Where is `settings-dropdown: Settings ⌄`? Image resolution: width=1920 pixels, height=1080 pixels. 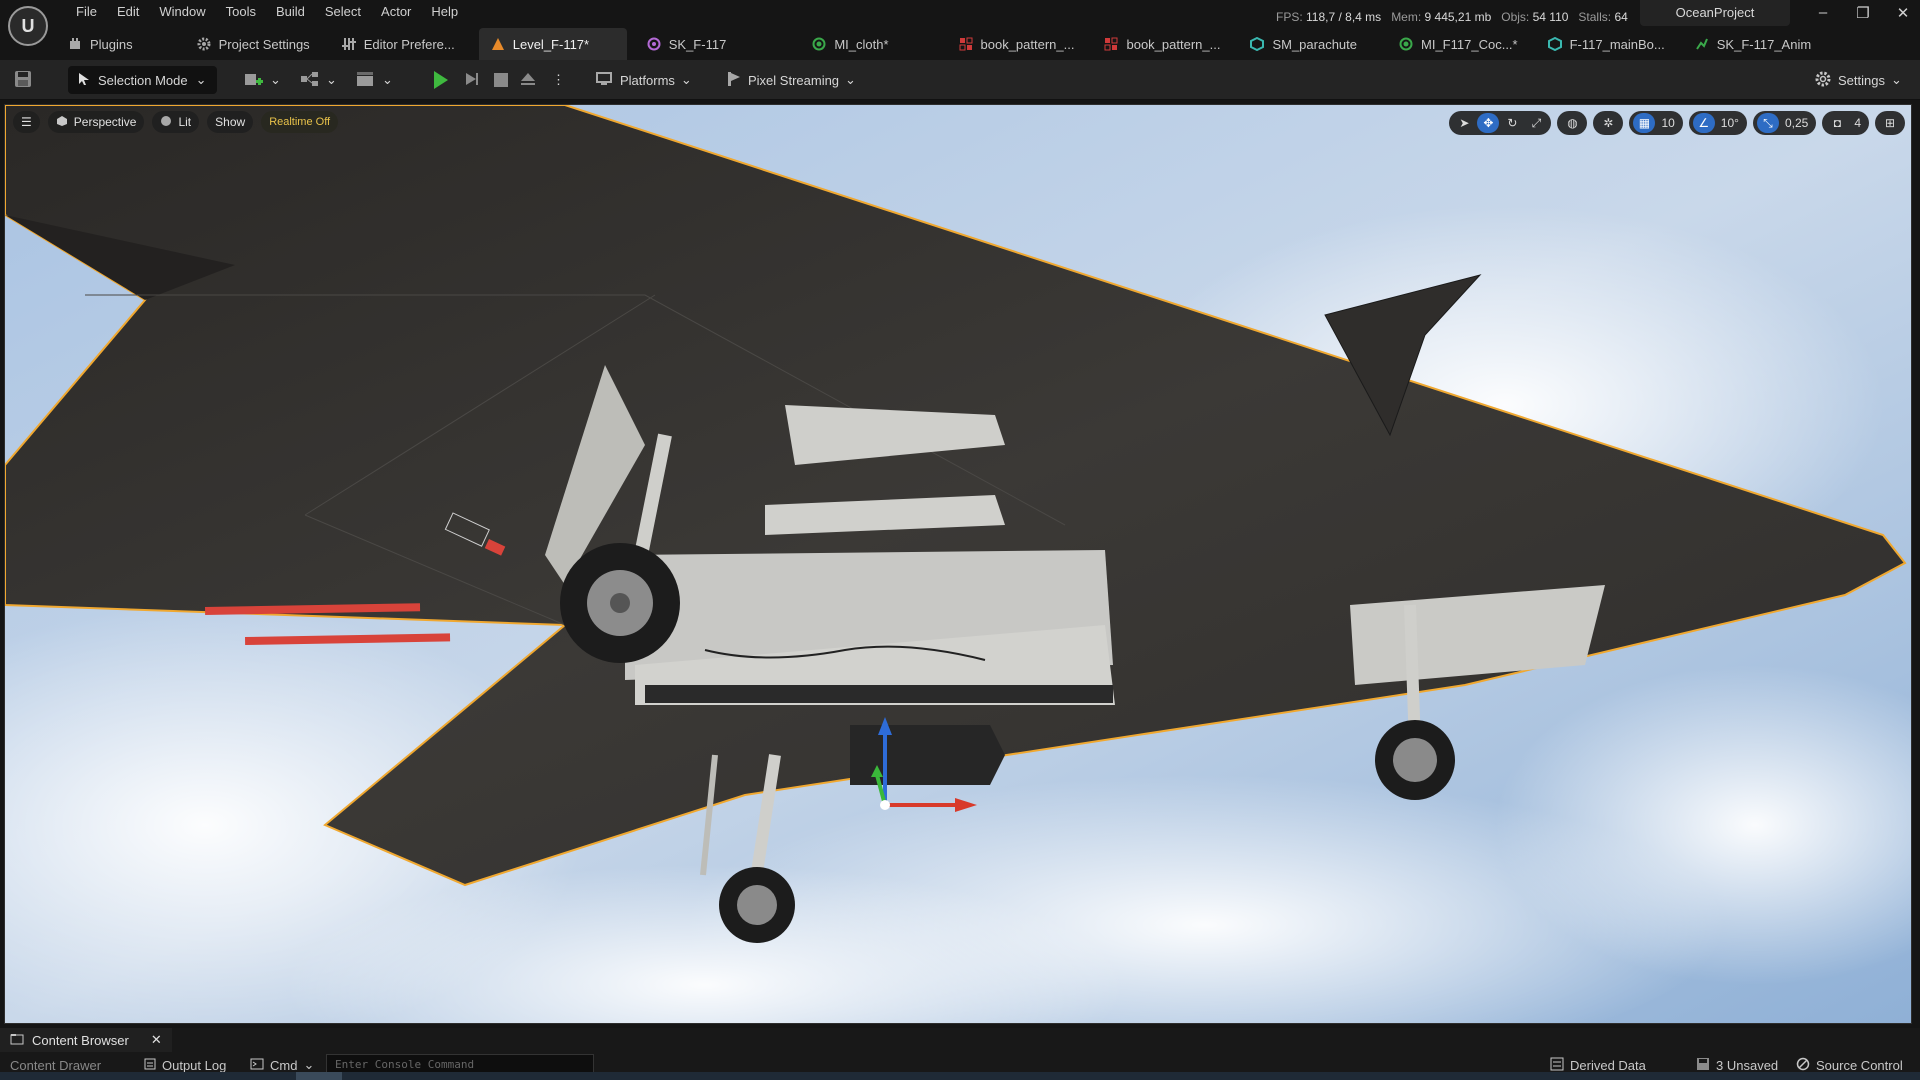
settings-dropdown: Settings ⌄ is located at coordinates (1858, 80).